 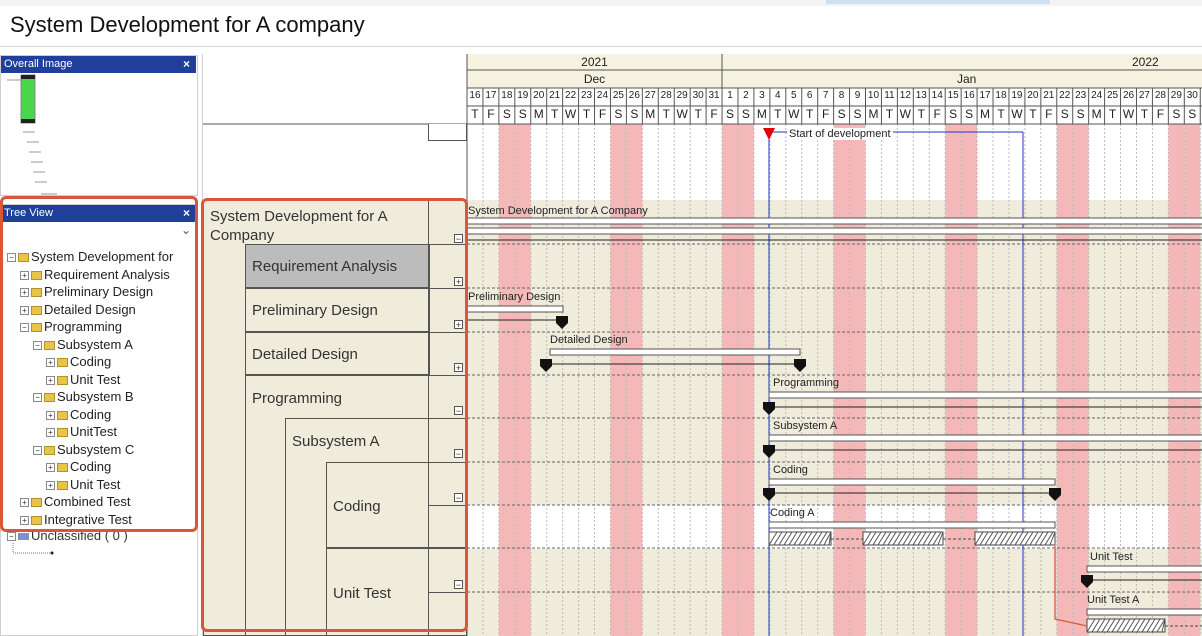 I want to click on day-number: 31, so click(x=714, y=95).